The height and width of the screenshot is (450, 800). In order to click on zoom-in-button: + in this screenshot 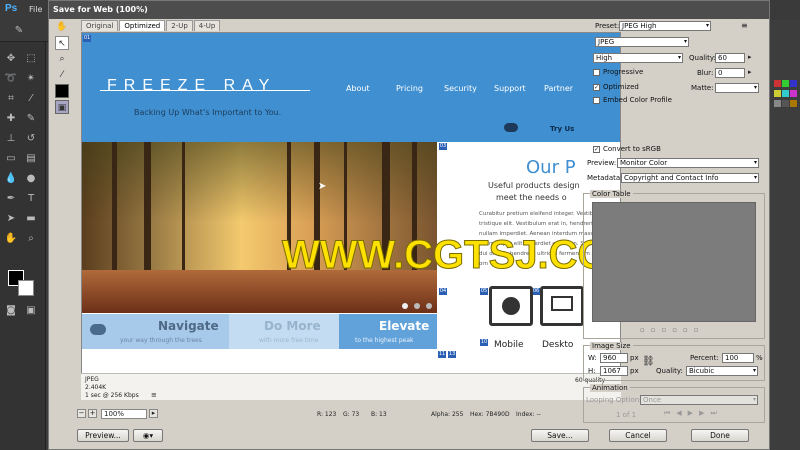, I will do `click(92, 413)`.